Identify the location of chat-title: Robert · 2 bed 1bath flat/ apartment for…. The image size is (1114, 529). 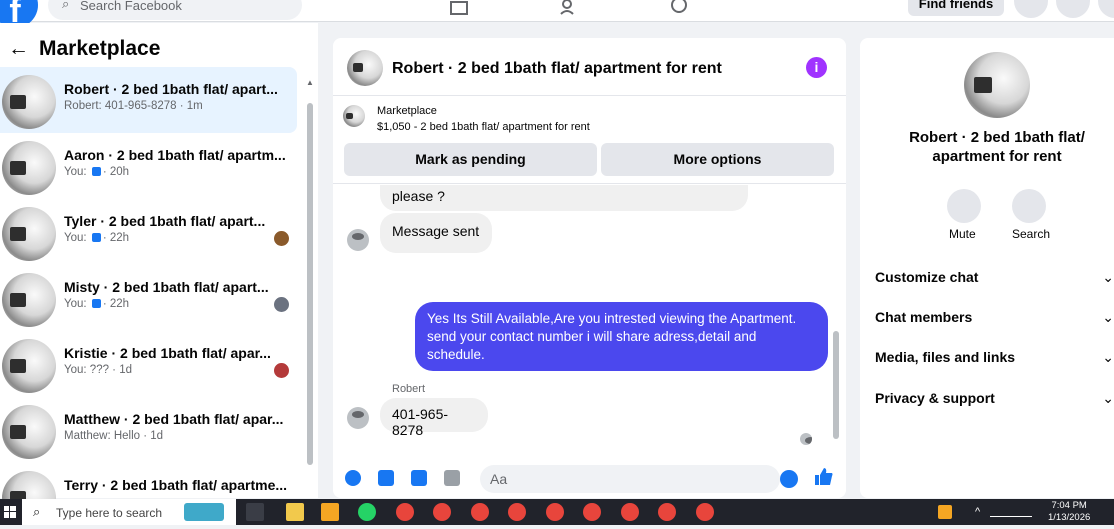
(557, 69).